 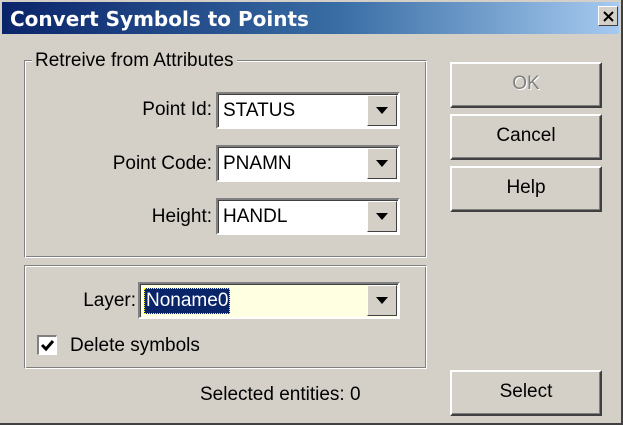 What do you see at coordinates (526, 85) in the screenshot?
I see `ok-button: OK` at bounding box center [526, 85].